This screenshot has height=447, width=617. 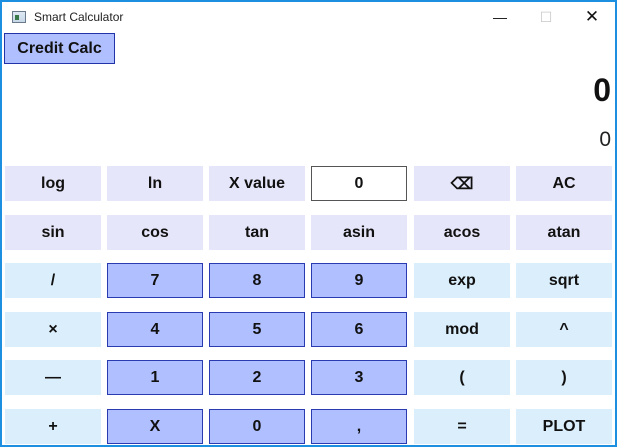 I want to click on close-button: ✕, so click(x=592, y=17).